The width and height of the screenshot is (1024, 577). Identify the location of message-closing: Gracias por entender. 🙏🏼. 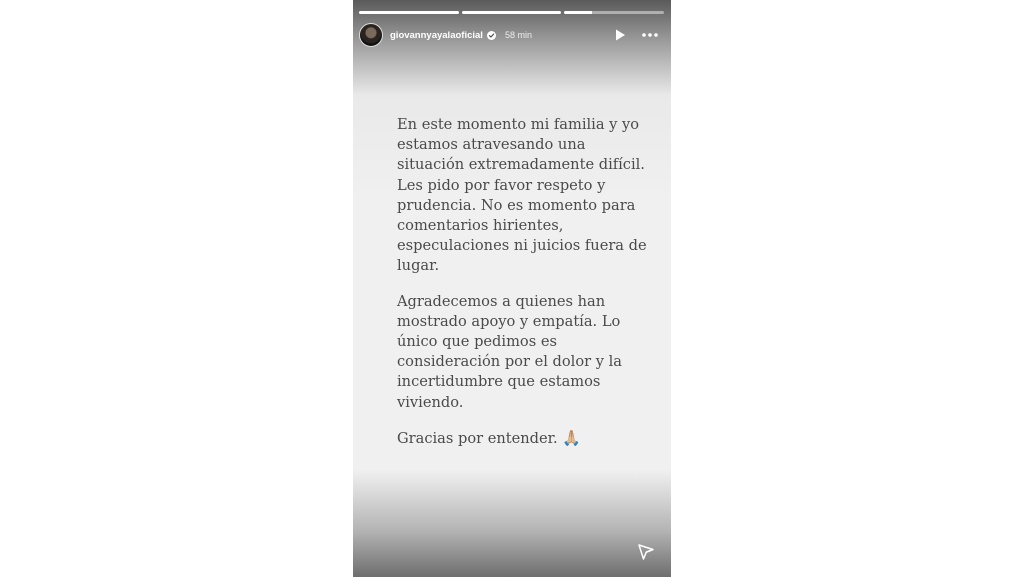
(522, 438).